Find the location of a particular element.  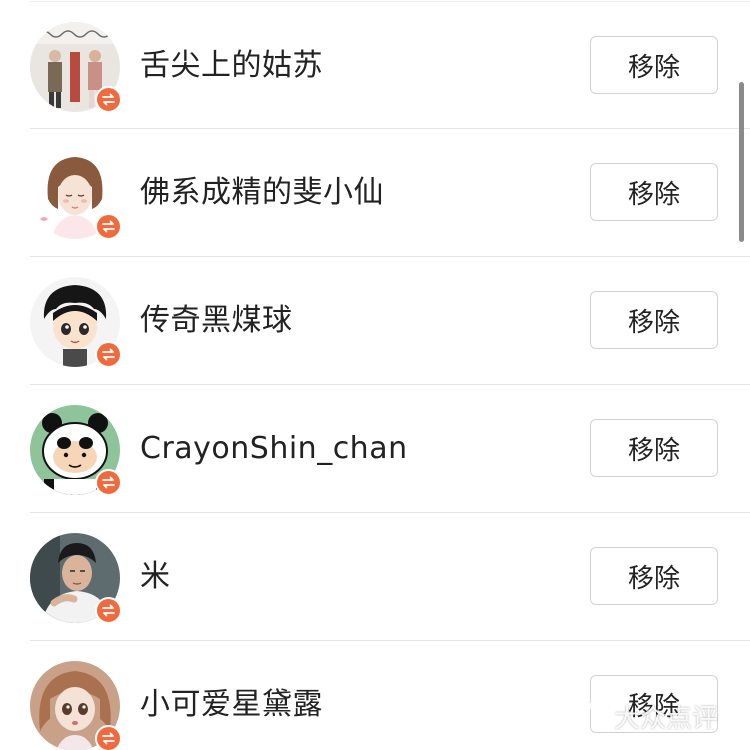

user-name: 小可爱星黛露 is located at coordinates (231, 704).